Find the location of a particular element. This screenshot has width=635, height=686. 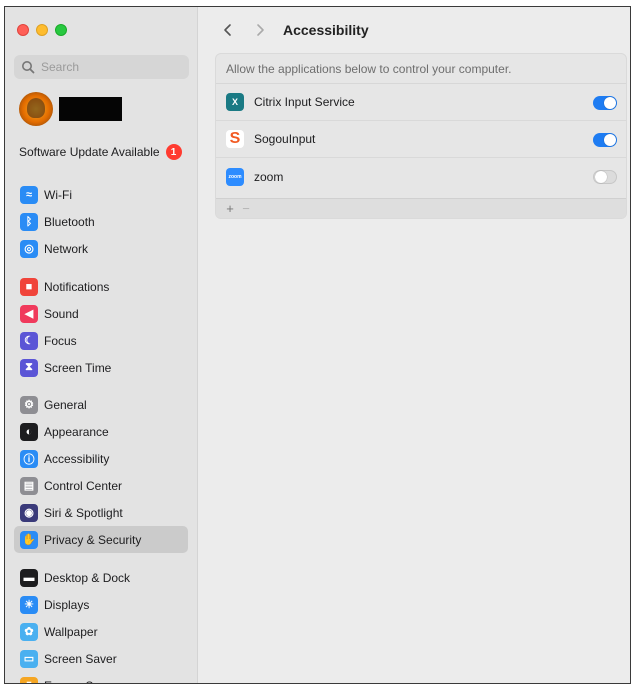

accessibility-icon: ⓘ is located at coordinates (29, 458).